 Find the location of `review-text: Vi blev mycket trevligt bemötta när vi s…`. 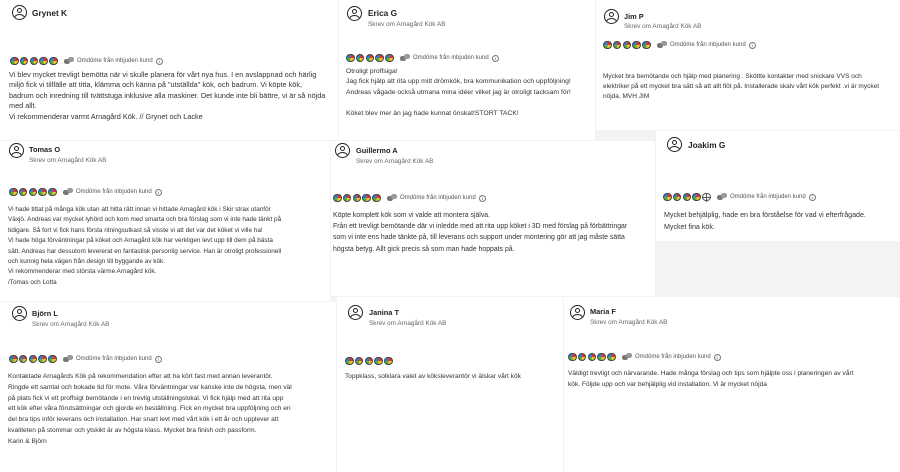

review-text: Vi blev mycket trevligt bemötta när vi s… is located at coordinates (167, 95).